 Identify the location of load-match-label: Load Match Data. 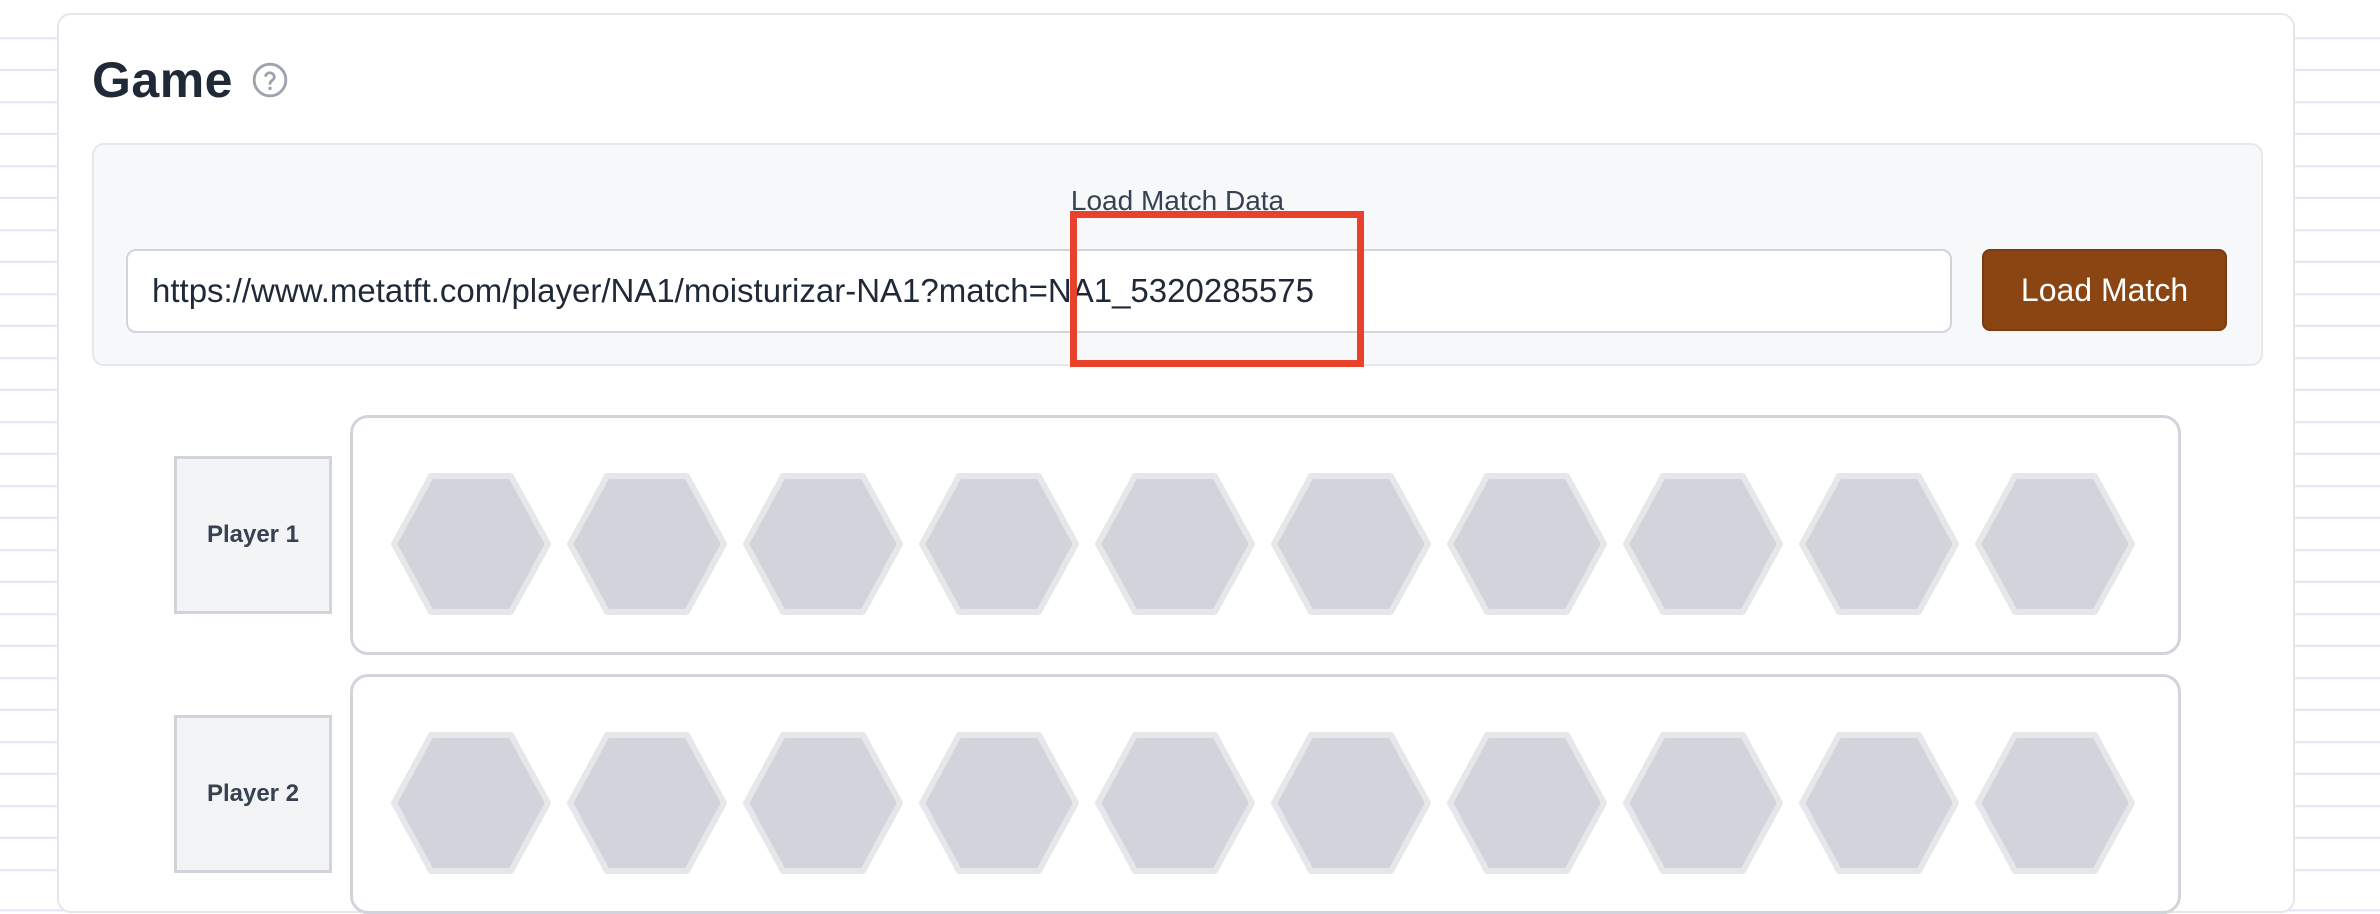
(1177, 200).